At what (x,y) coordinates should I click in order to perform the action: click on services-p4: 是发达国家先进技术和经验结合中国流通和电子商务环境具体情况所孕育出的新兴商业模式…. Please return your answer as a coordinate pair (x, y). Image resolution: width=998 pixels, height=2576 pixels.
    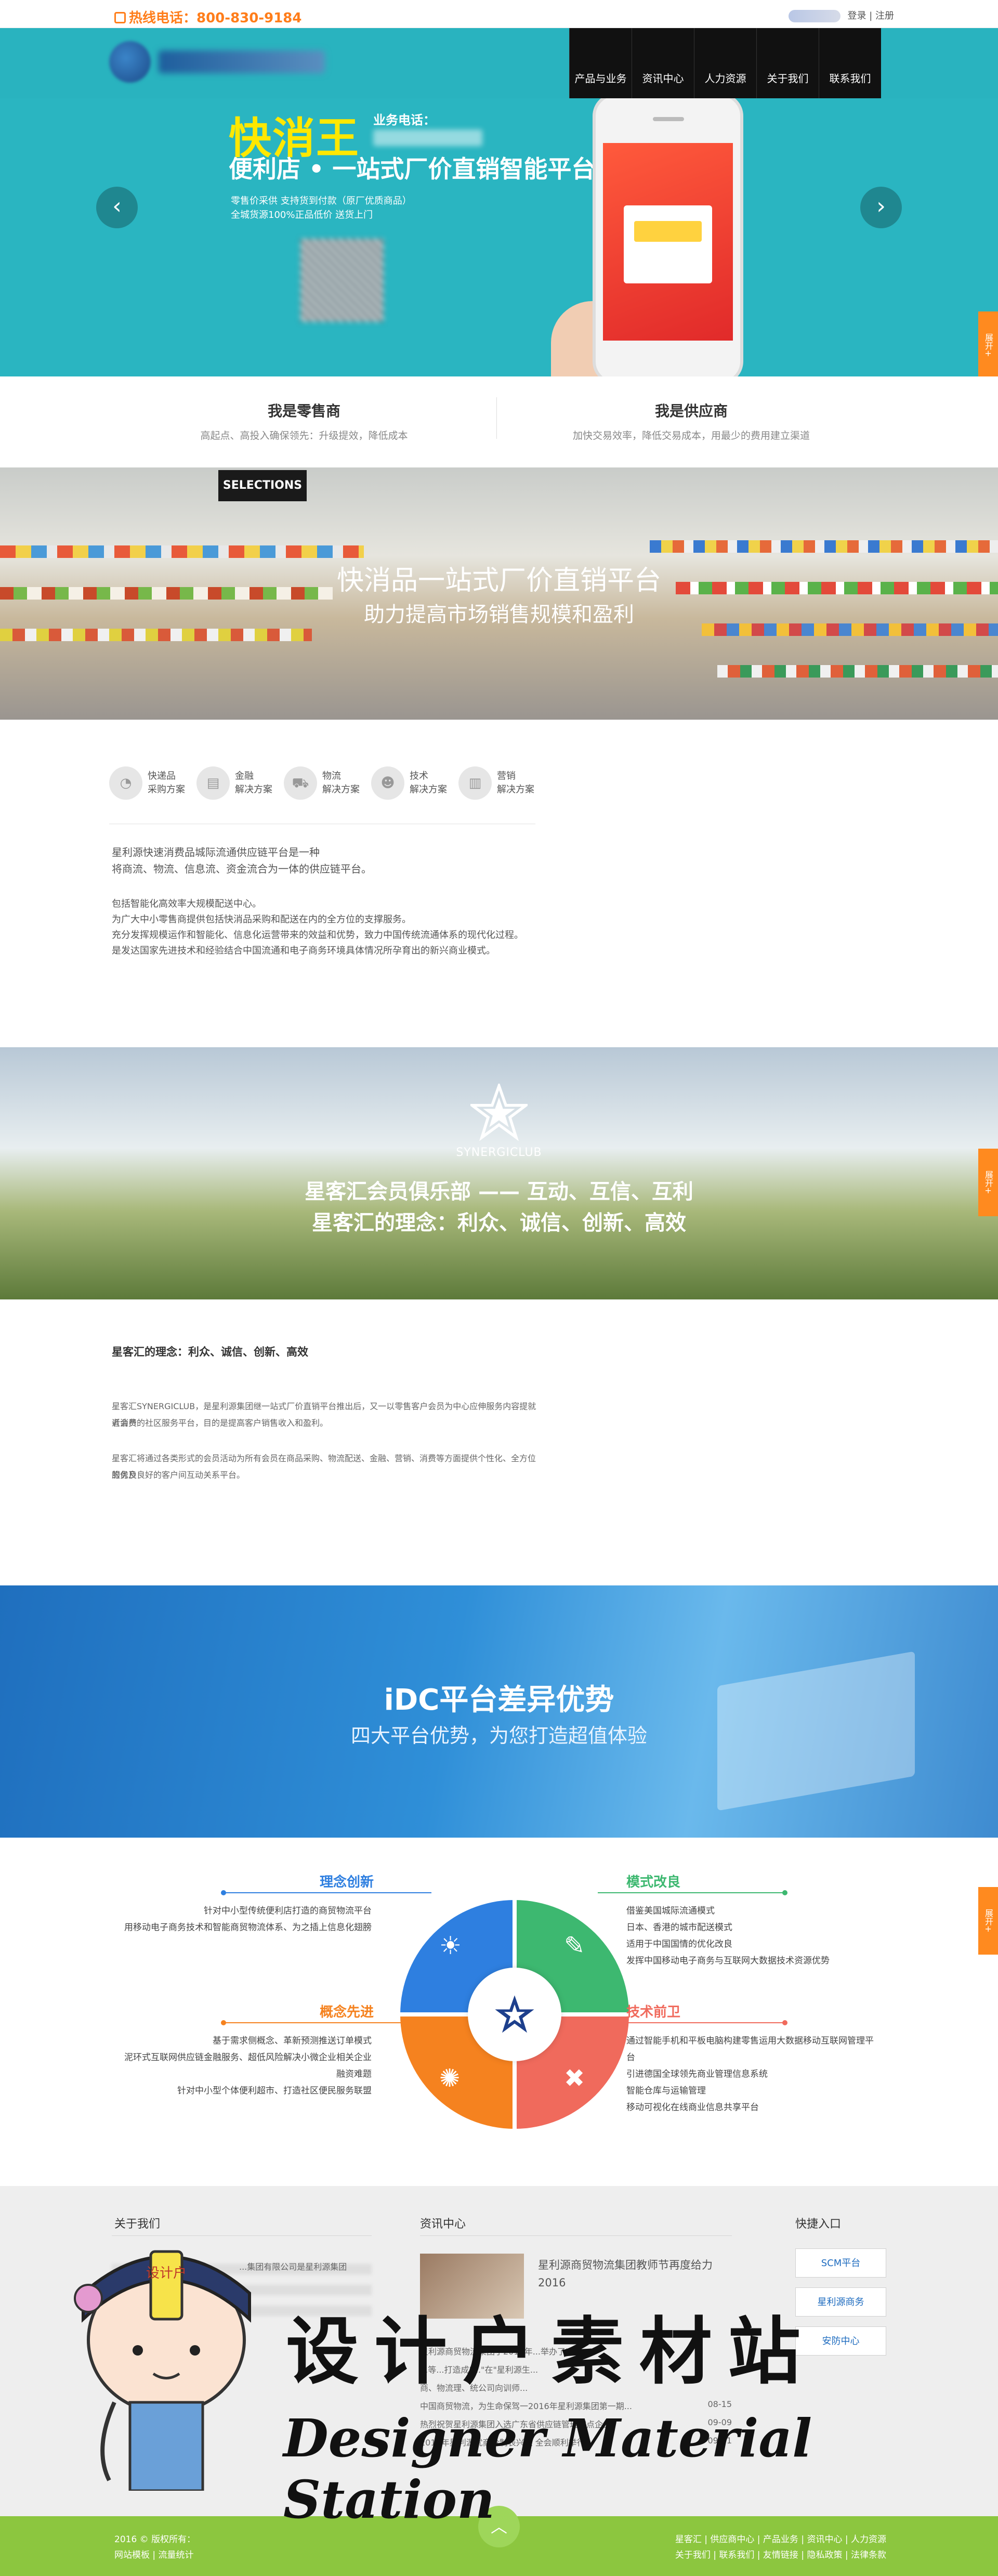
    Looking at the image, I should click on (303, 950).